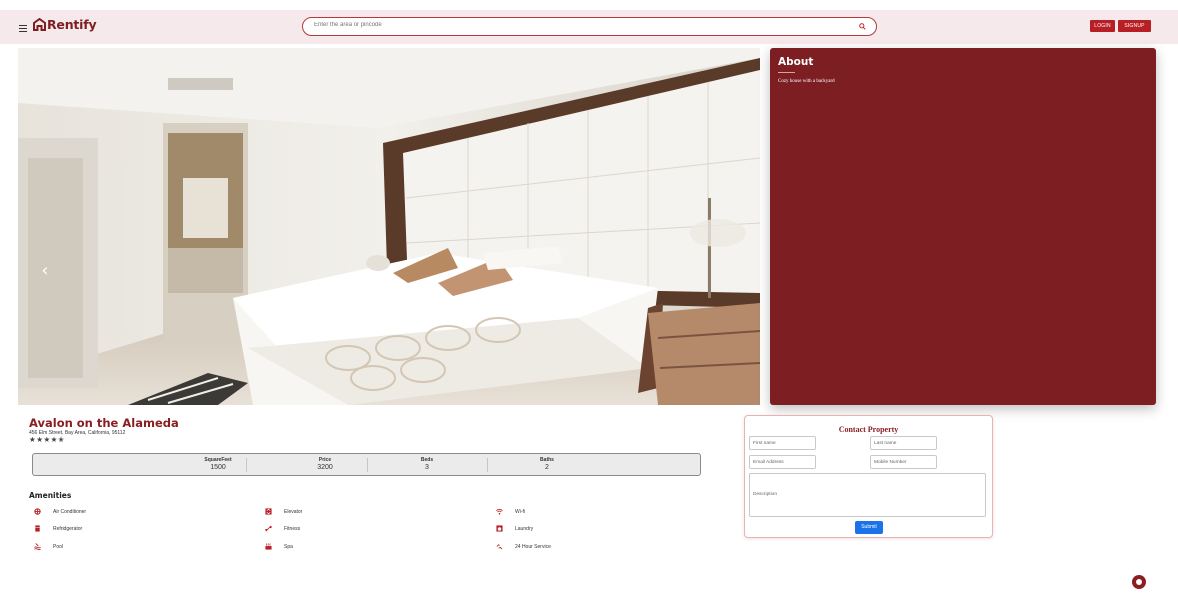  What do you see at coordinates (524, 528) in the screenshot?
I see `amenity-label: Laundry` at bounding box center [524, 528].